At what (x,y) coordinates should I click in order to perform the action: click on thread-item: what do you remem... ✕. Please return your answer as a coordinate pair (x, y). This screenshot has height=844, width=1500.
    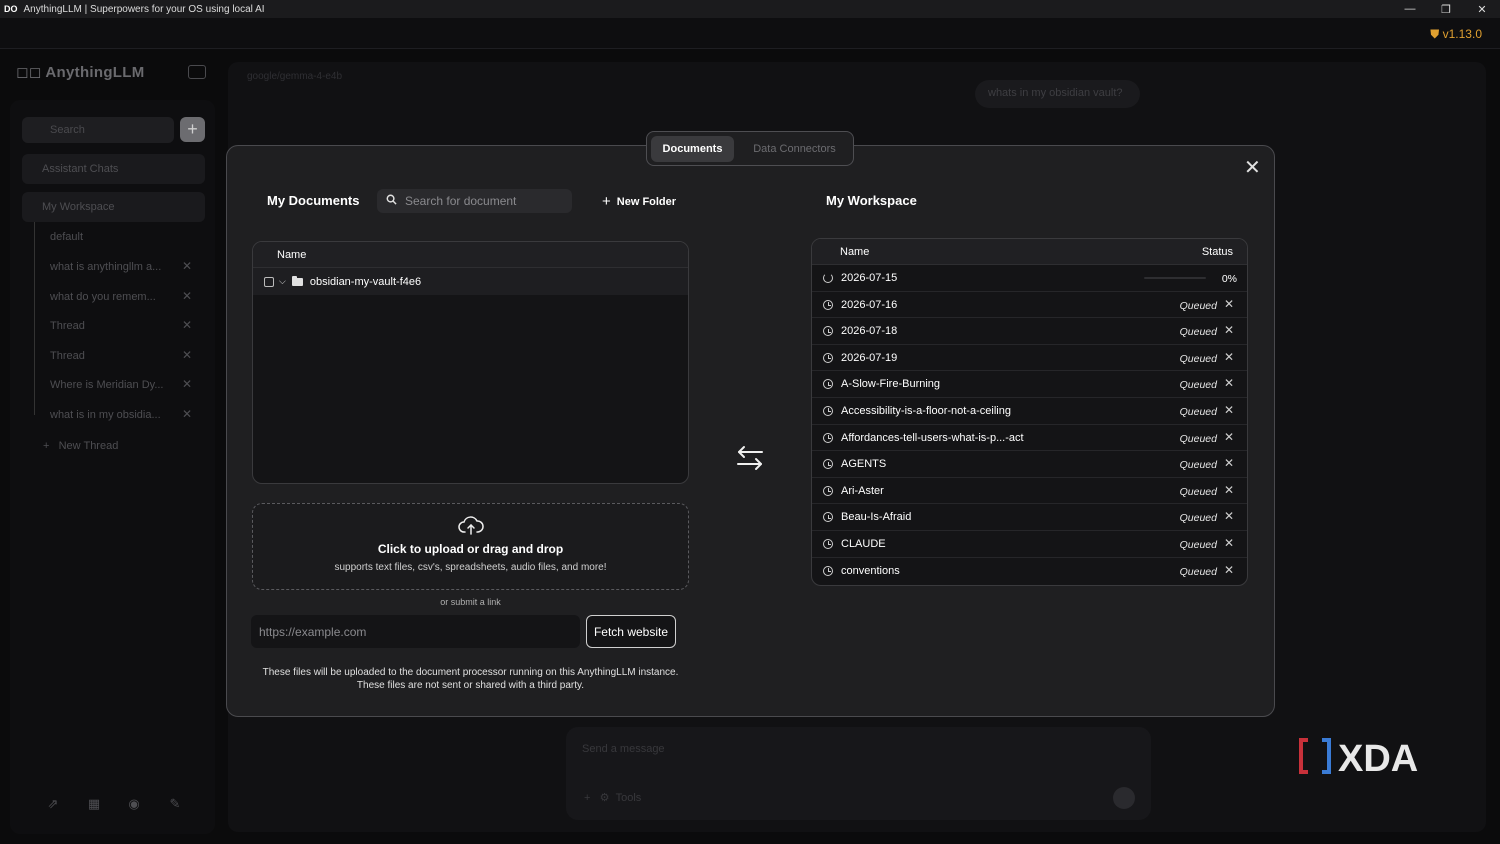
    Looking at the image, I should click on (125, 296).